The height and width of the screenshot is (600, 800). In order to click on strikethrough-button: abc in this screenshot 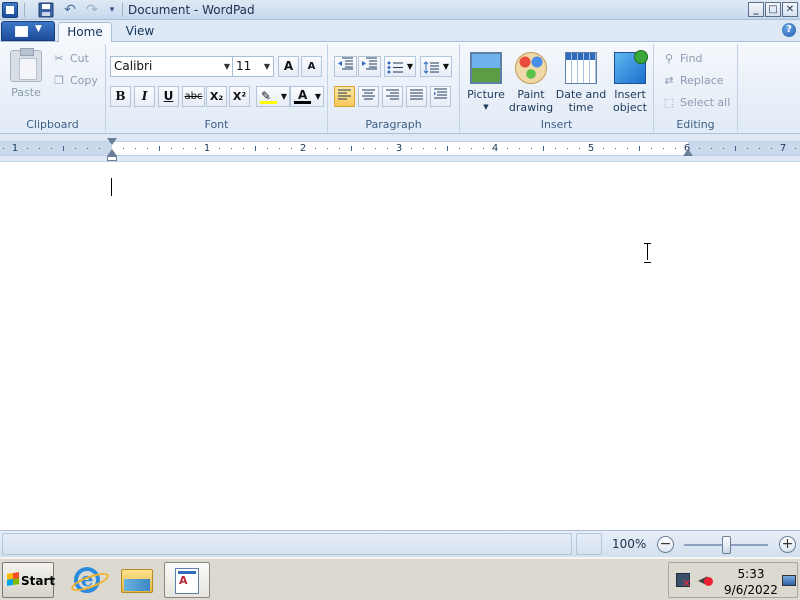, I will do `click(193, 96)`.